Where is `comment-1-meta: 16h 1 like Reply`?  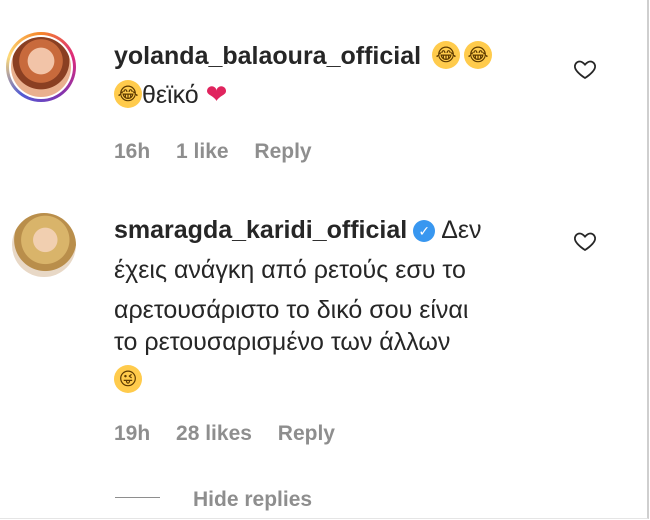 comment-1-meta: 16h 1 like Reply is located at coordinates (223, 152).